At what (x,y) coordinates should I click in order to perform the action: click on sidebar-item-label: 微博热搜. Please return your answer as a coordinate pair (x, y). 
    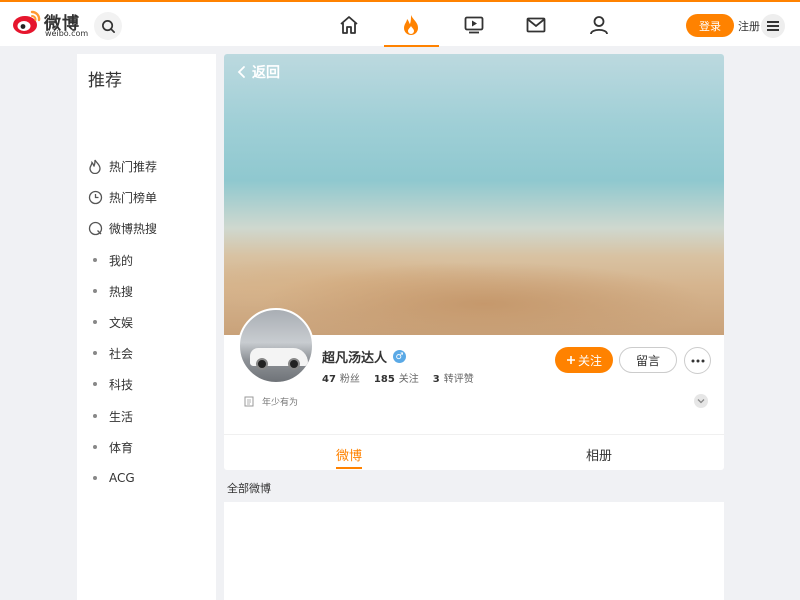
    Looking at the image, I should click on (133, 228).